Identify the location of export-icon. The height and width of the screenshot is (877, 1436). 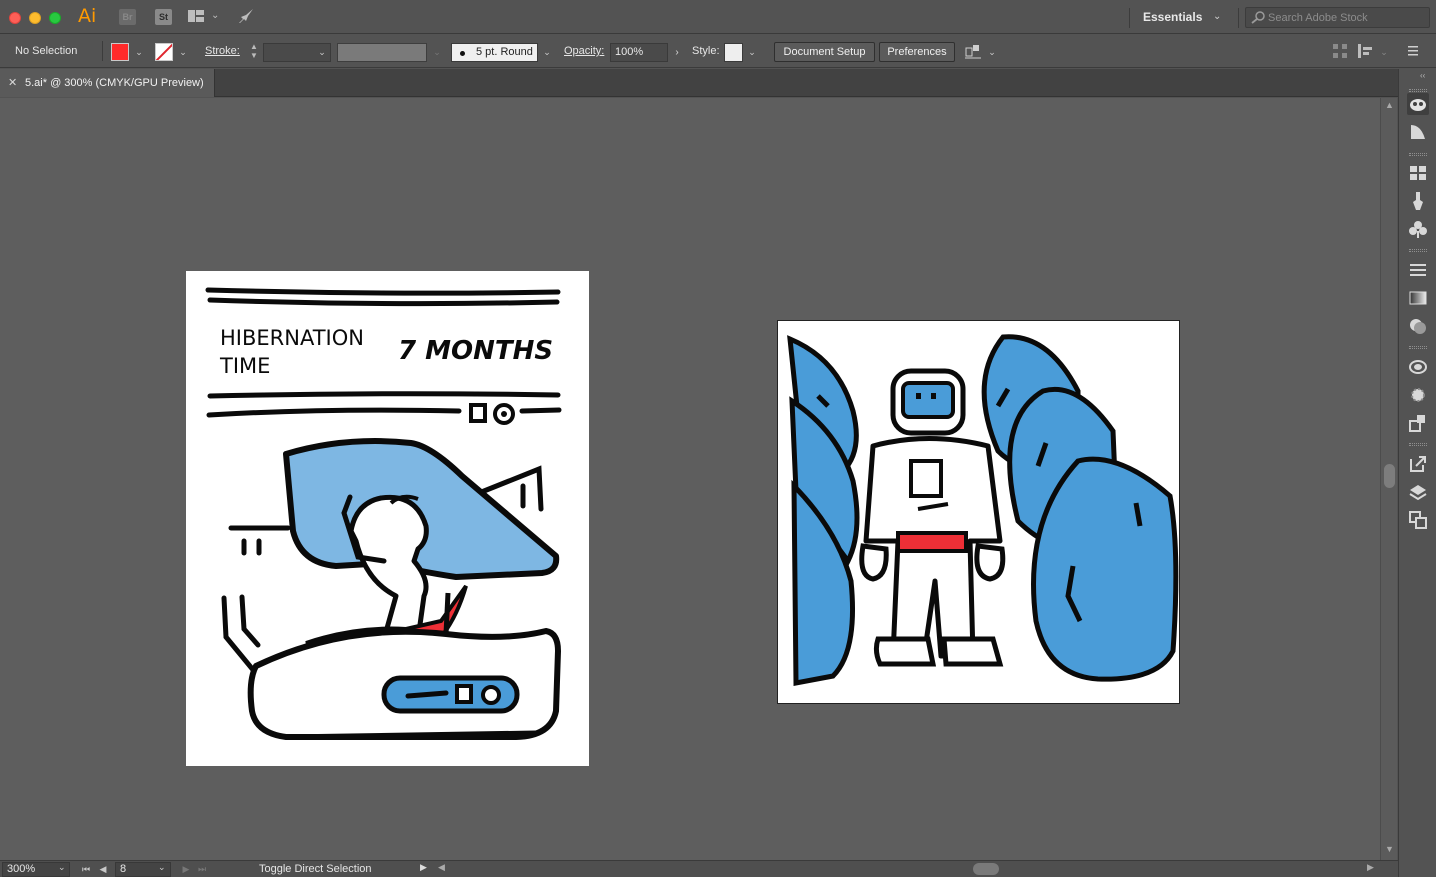
(1418, 464).